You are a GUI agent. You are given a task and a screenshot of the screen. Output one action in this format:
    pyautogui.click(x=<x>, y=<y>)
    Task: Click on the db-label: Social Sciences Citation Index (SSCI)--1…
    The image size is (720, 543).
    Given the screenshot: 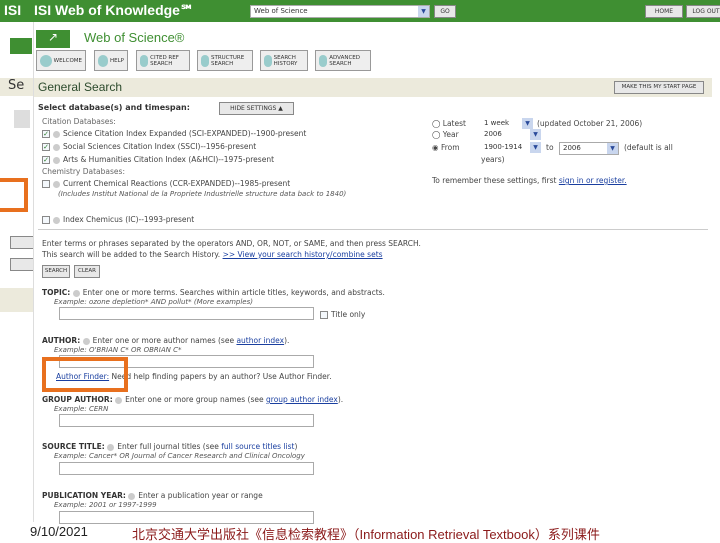 What is the action you would take?
    pyautogui.click(x=160, y=146)
    